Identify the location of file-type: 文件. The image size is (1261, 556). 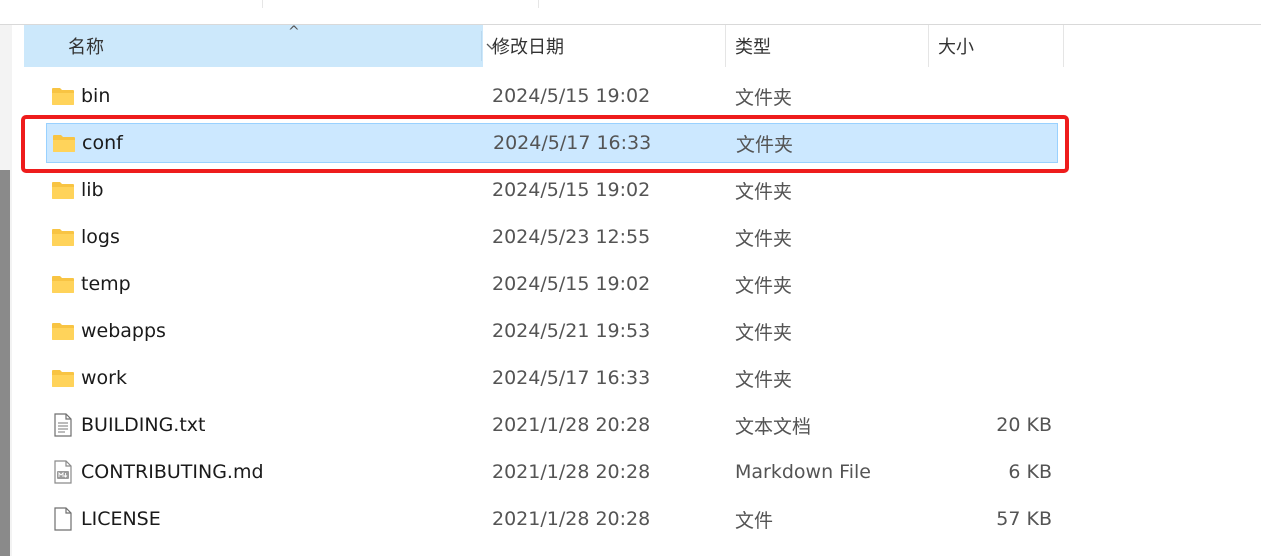
(754, 520).